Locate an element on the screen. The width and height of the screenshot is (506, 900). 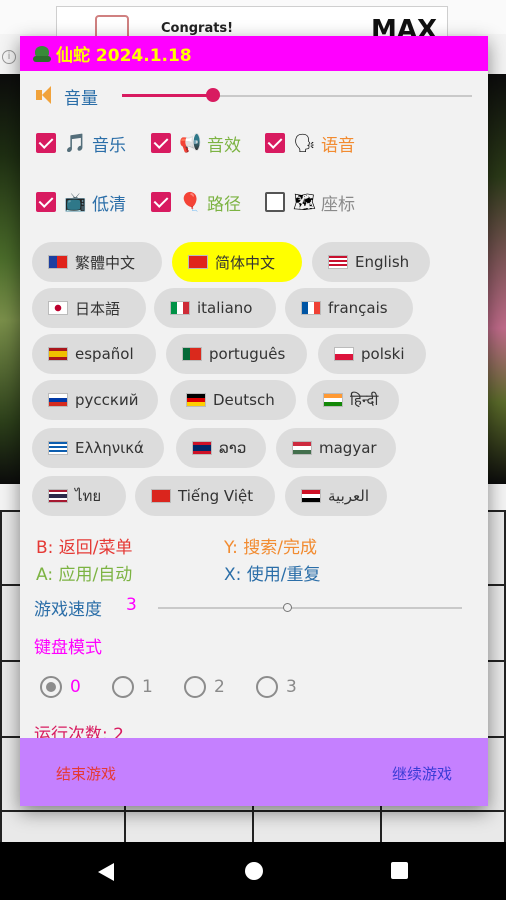
language-chip-us: English is located at coordinates (371, 262).